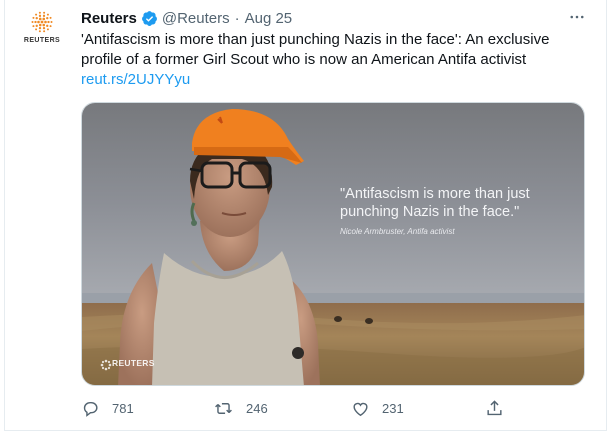  Describe the element at coordinates (42, 22) in the screenshot. I see `reuters-logo-icon` at that location.